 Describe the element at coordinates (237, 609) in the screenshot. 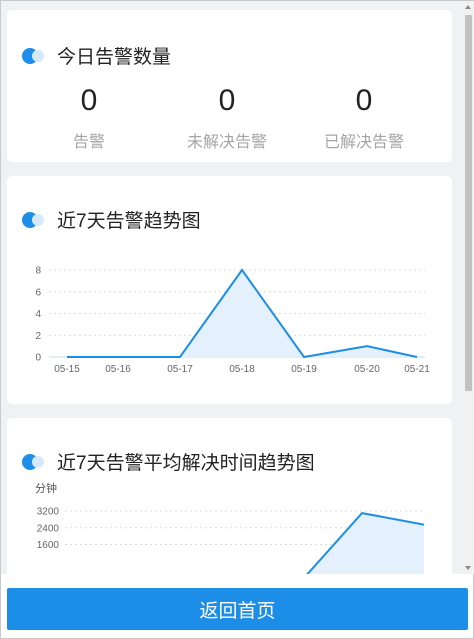

I see `back-home-button: 返回首页` at that location.